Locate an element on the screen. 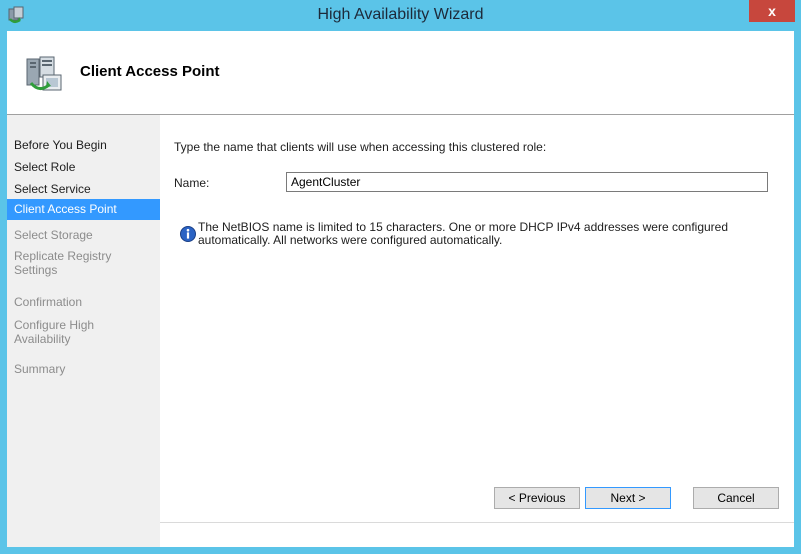 This screenshot has width=801, height=554. nav-item-summary: Summary is located at coordinates (40, 369).